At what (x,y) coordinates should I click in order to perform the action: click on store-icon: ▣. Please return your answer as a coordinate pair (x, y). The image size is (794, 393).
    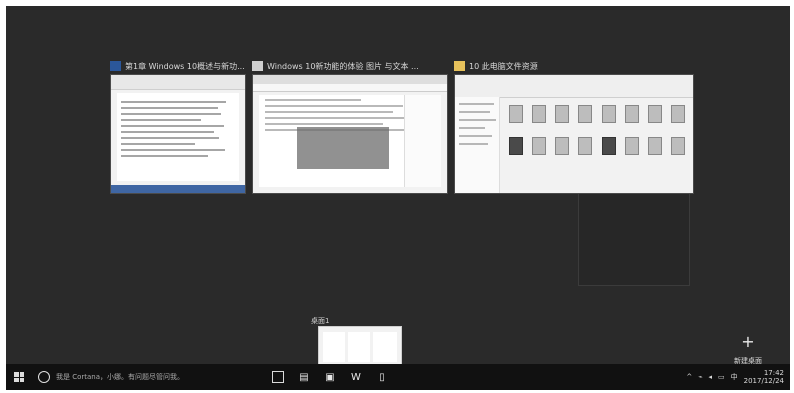
    Looking at the image, I should click on (330, 377).